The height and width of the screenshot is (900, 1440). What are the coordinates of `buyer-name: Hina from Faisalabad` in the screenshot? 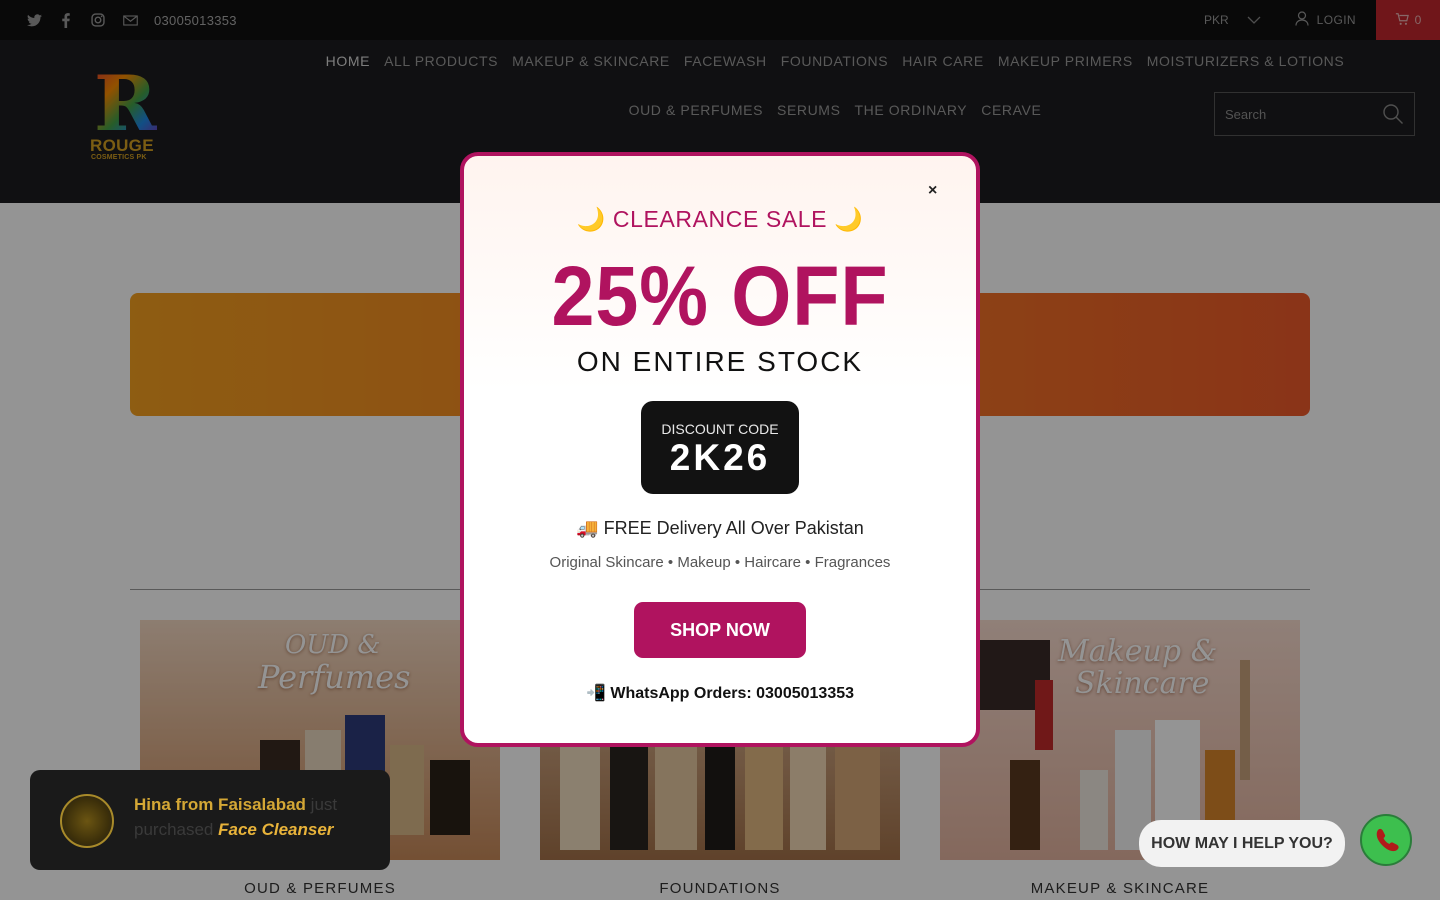 It's located at (220, 804).